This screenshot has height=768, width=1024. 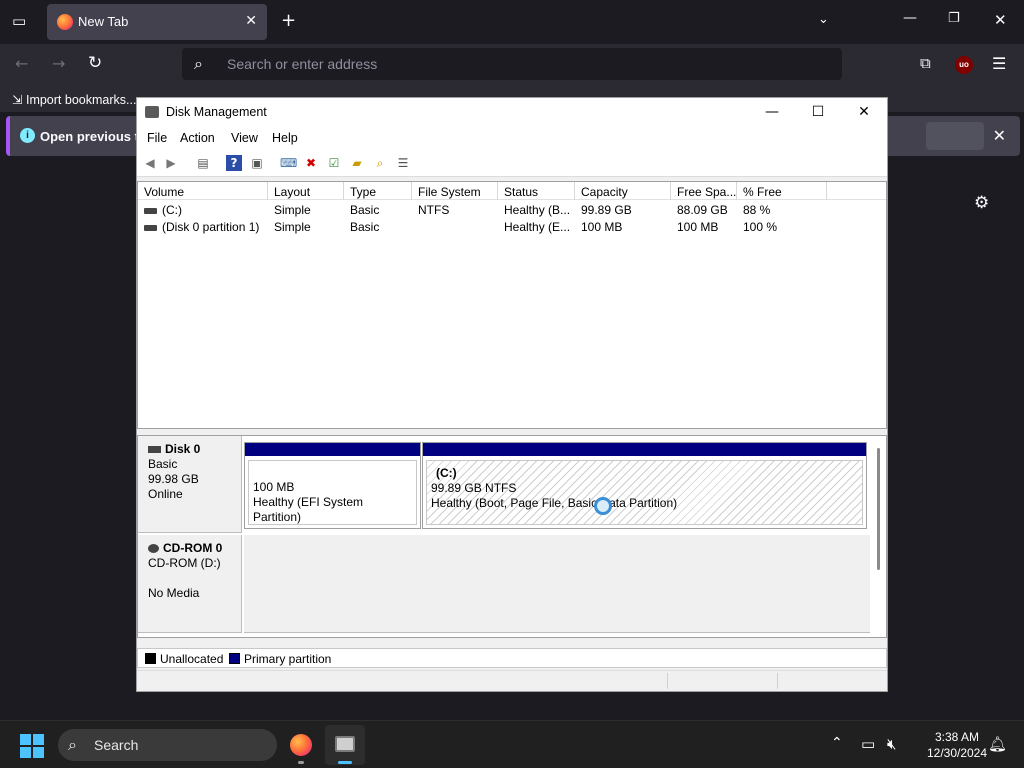 I want to click on taskbar-search: ⌕ Search, so click(x=167, y=745).